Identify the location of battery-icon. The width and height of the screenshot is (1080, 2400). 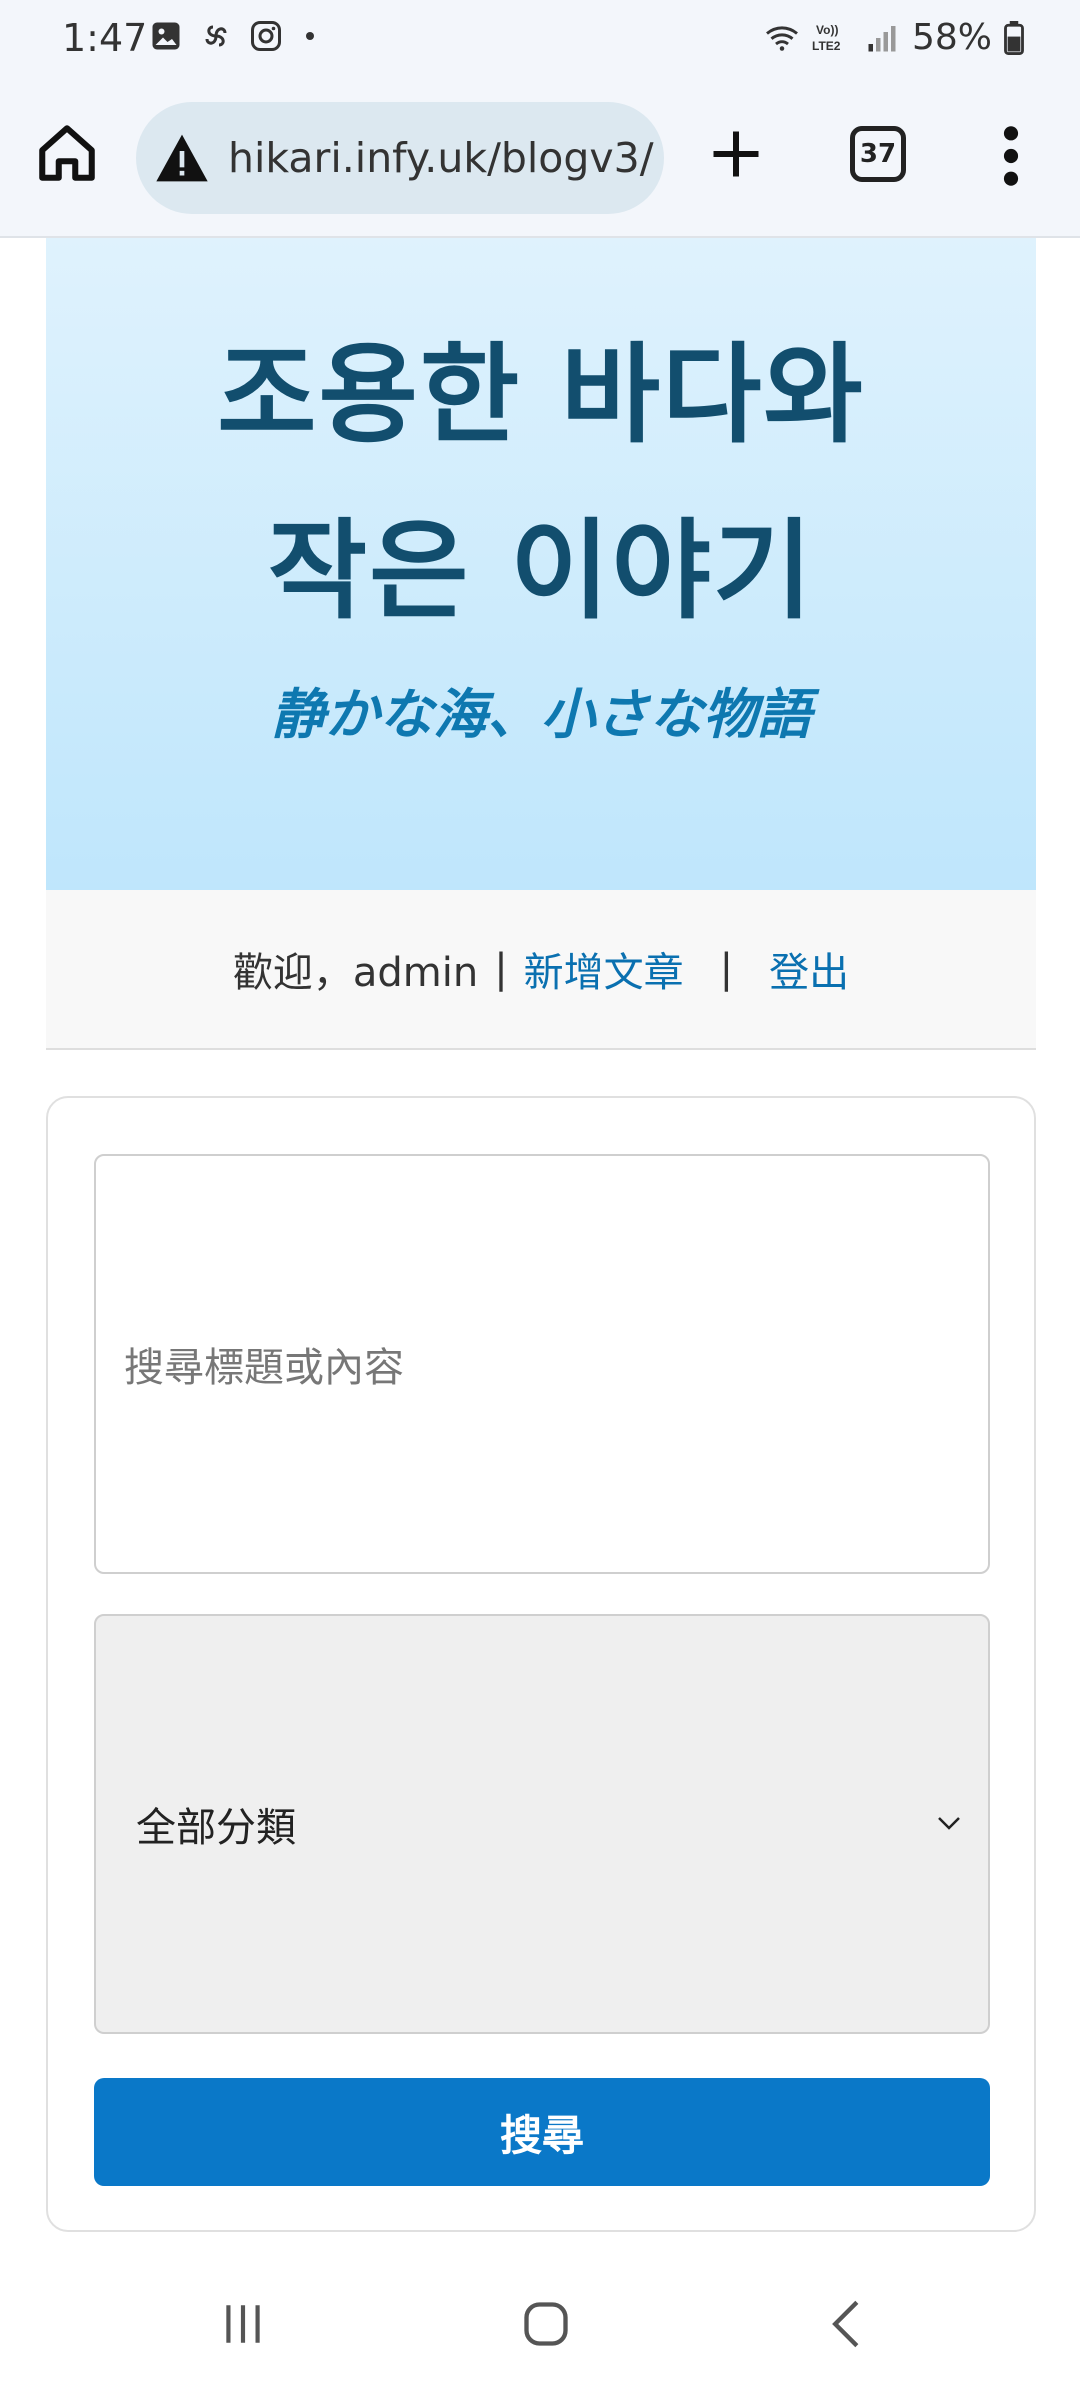
(1014, 38).